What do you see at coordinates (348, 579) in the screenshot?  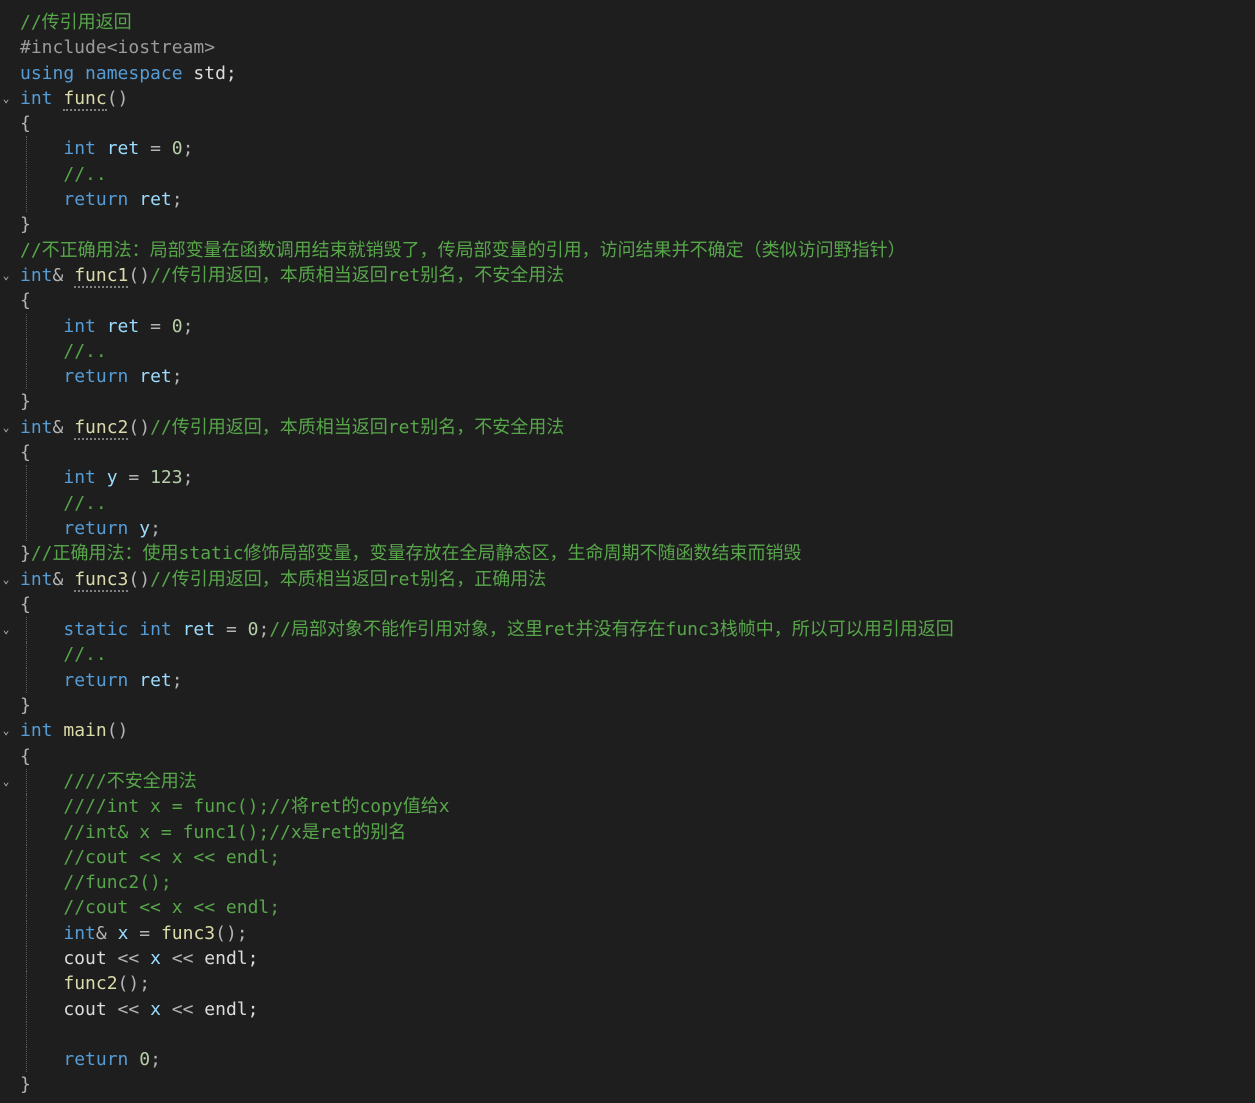 I see `code-token: //传引用返回，本质相当返回ret别名，正确用法` at bounding box center [348, 579].